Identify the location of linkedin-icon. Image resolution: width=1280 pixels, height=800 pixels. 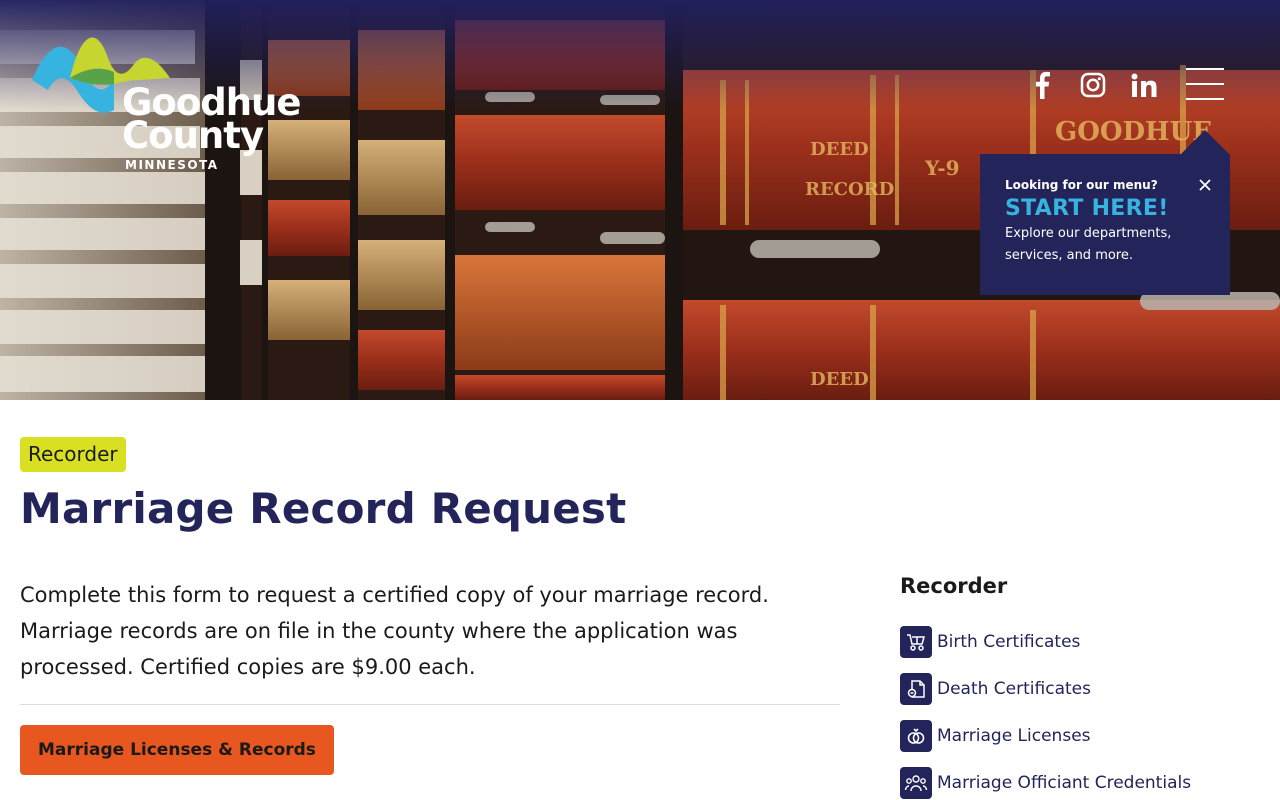
(1144, 85).